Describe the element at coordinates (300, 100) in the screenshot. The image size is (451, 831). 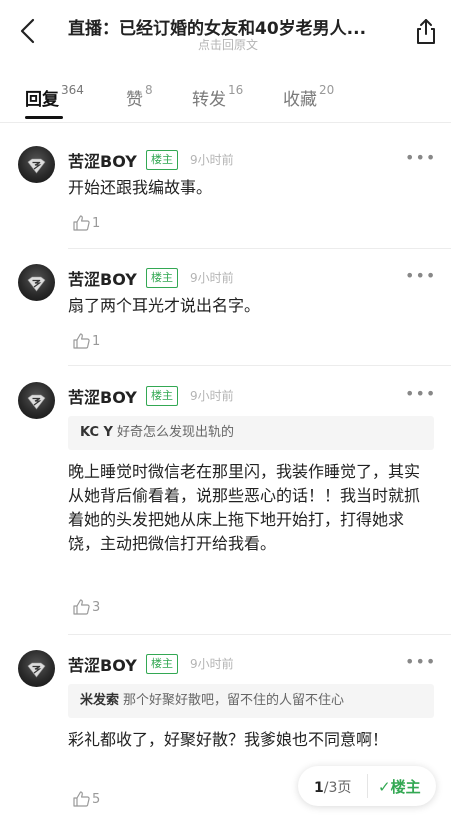
I see `tab-label: 收藏` at that location.